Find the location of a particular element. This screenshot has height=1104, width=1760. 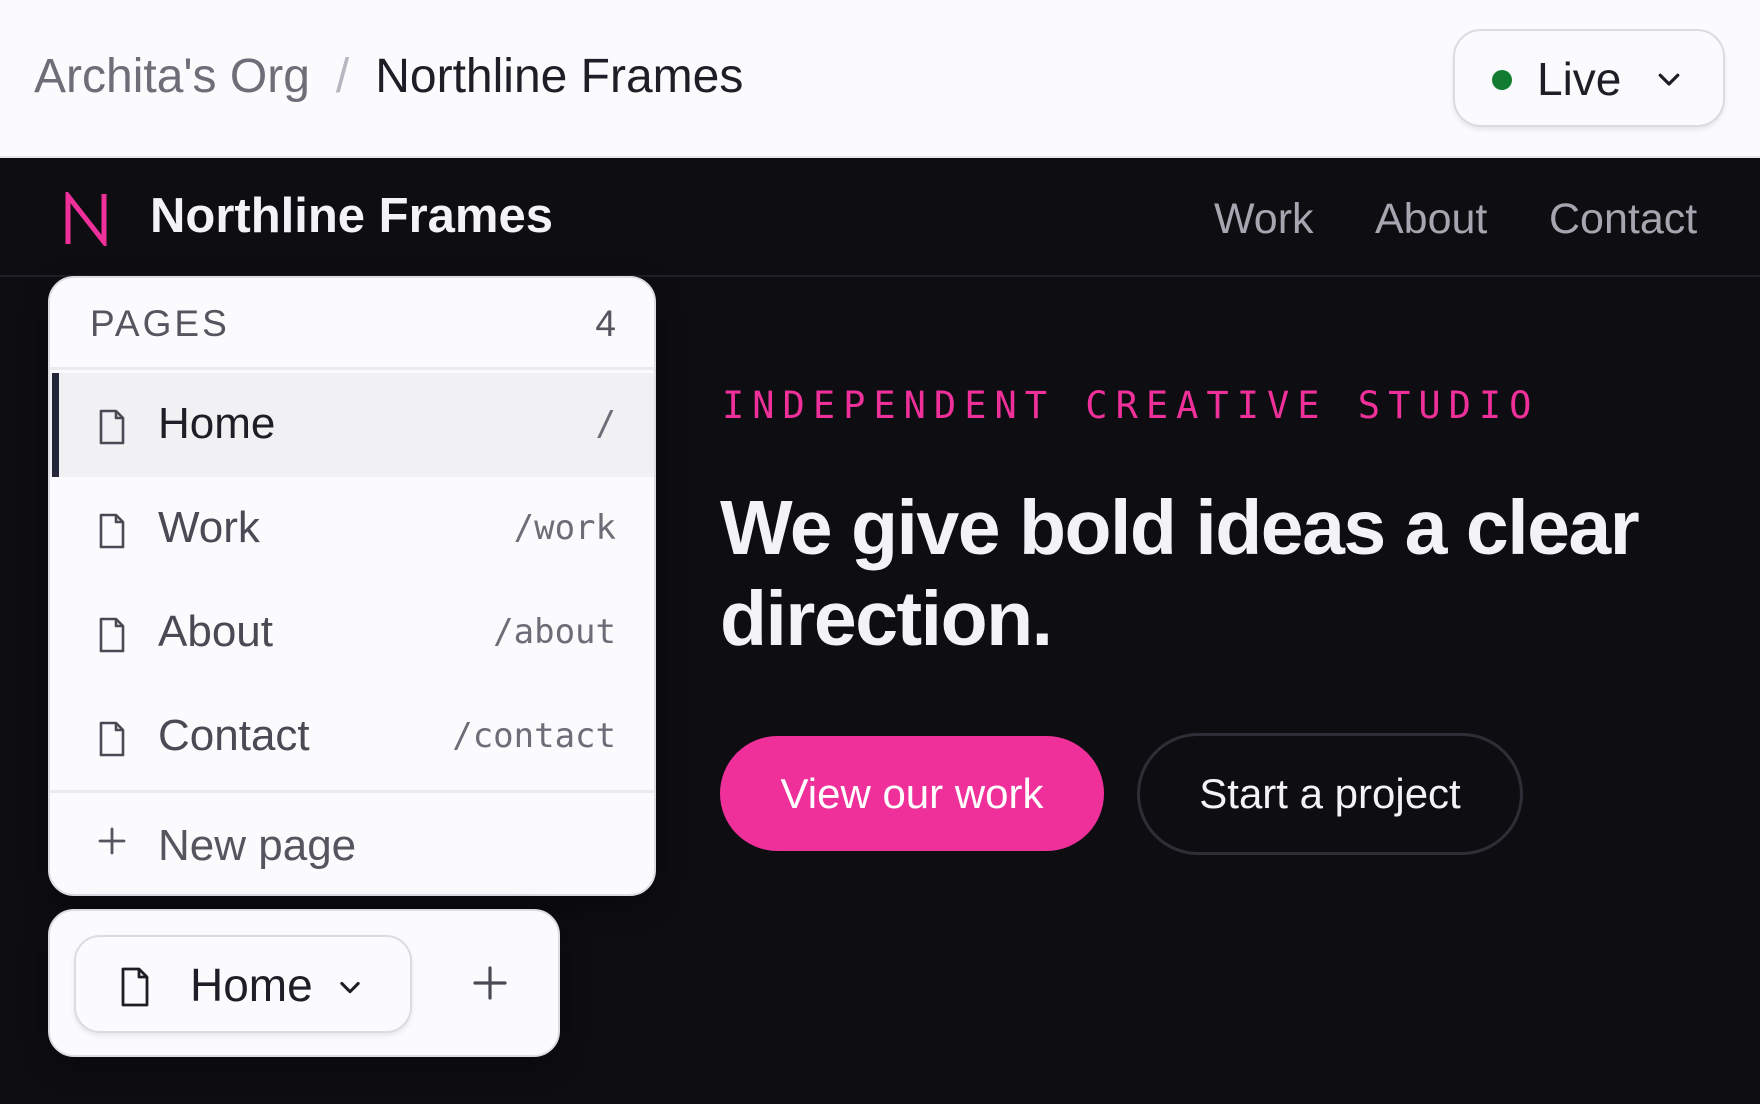

page-item-path: / is located at coordinates (605, 424).